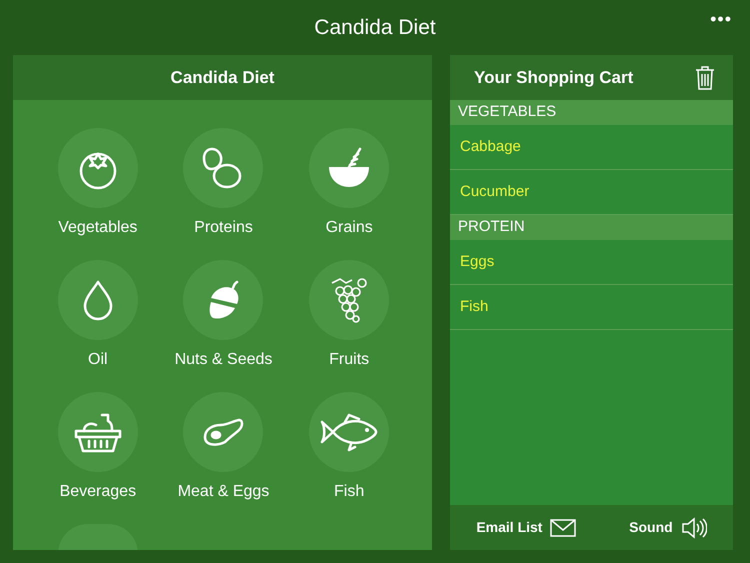  What do you see at coordinates (349, 360) in the screenshot?
I see `category-label: Fruits` at bounding box center [349, 360].